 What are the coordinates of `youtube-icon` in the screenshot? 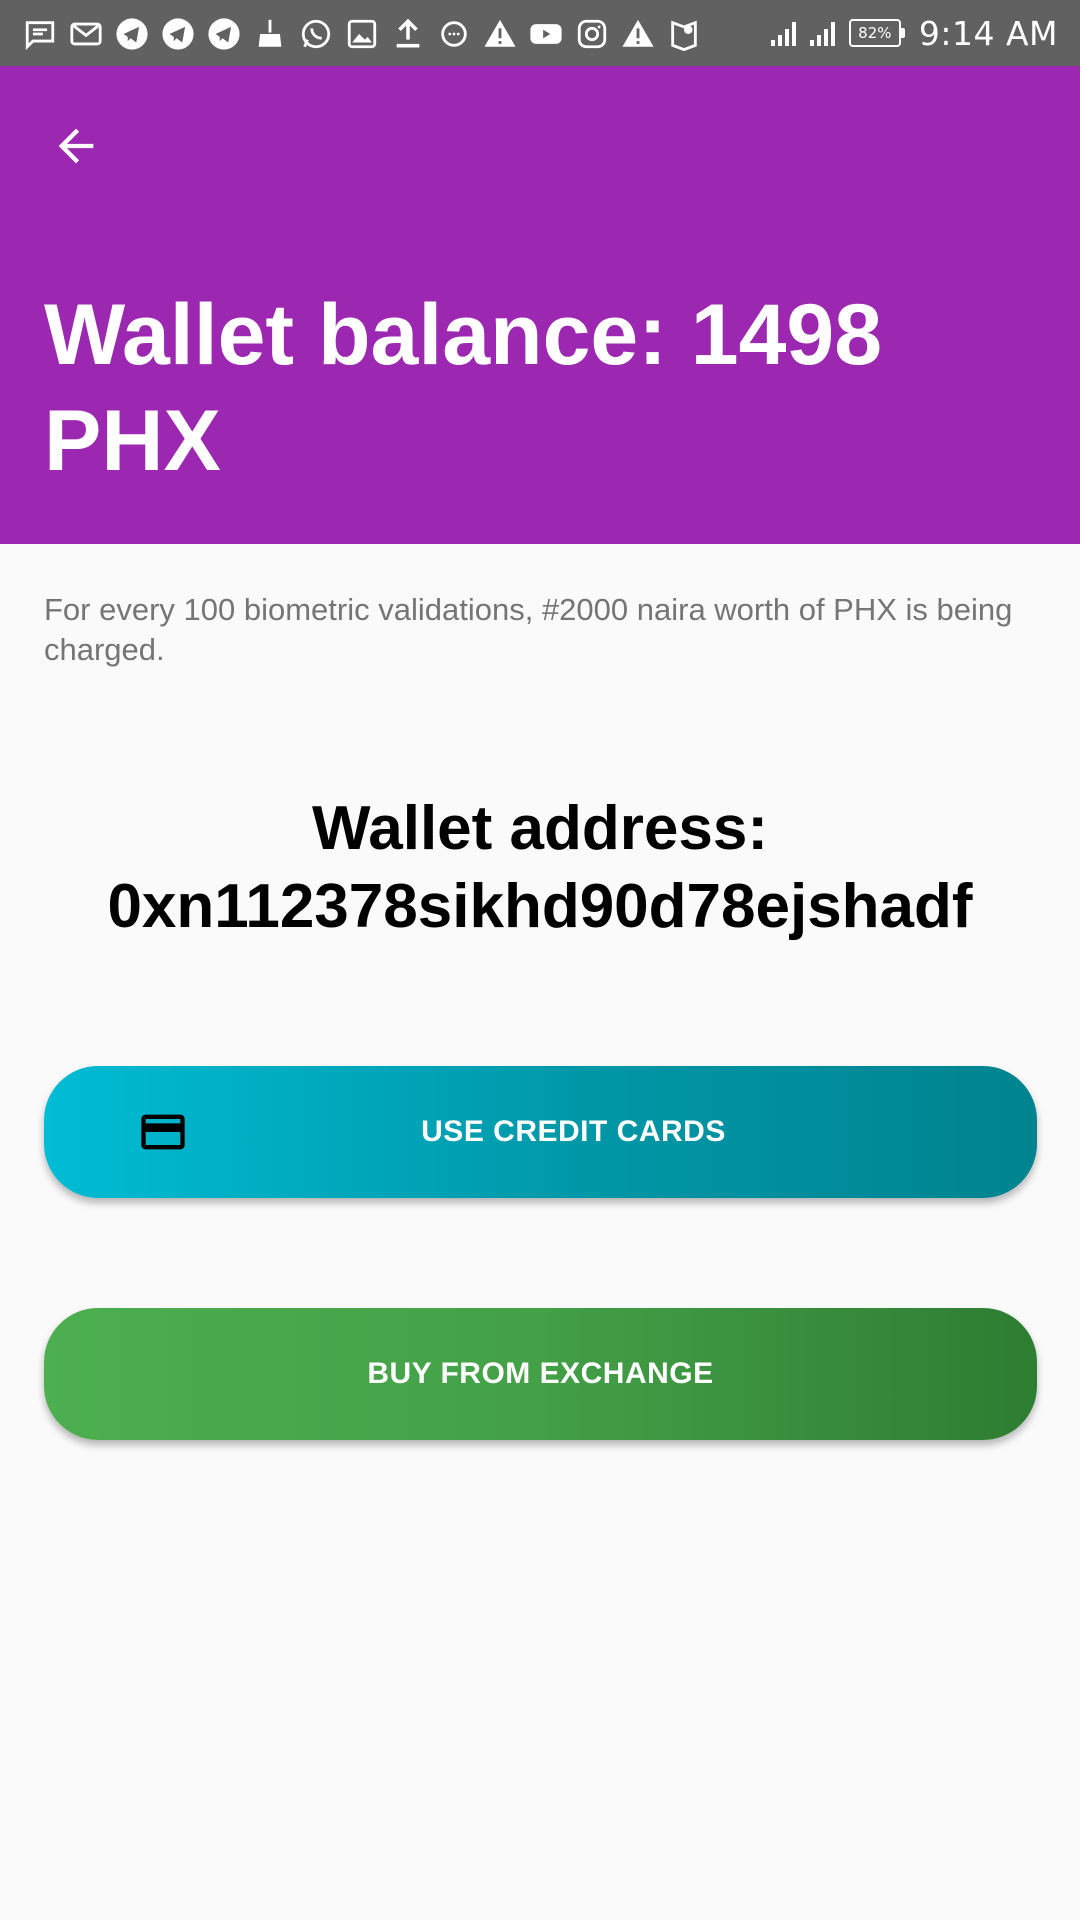 It's located at (546, 34).